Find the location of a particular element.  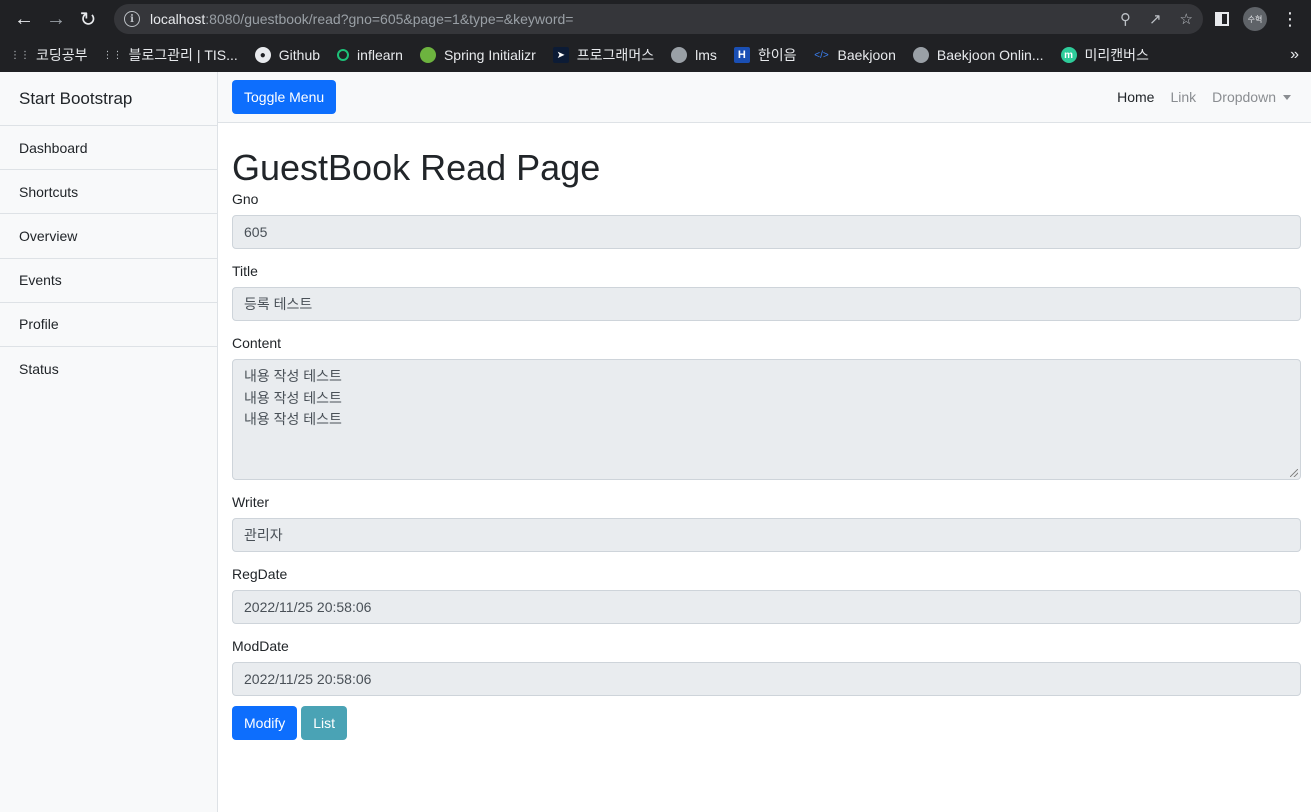

github-icon: ● is located at coordinates (262, 55).